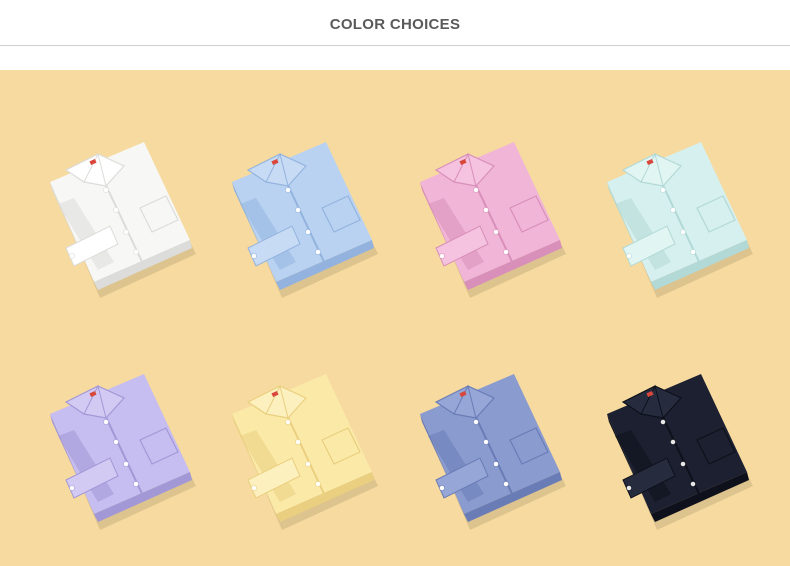  I want to click on page-title: COLOR CHOICES, so click(395, 24).